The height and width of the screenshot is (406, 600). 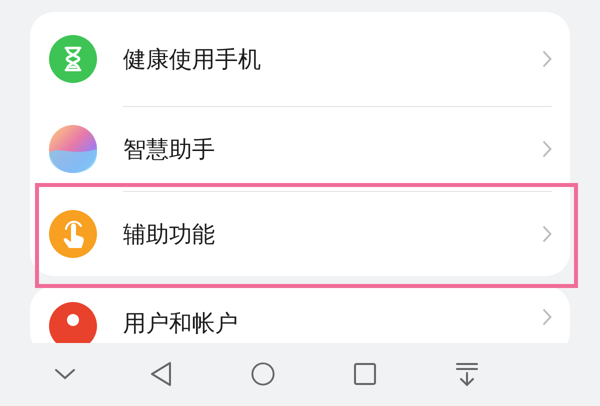 I want to click on chevron-down-icon, so click(x=65, y=373).